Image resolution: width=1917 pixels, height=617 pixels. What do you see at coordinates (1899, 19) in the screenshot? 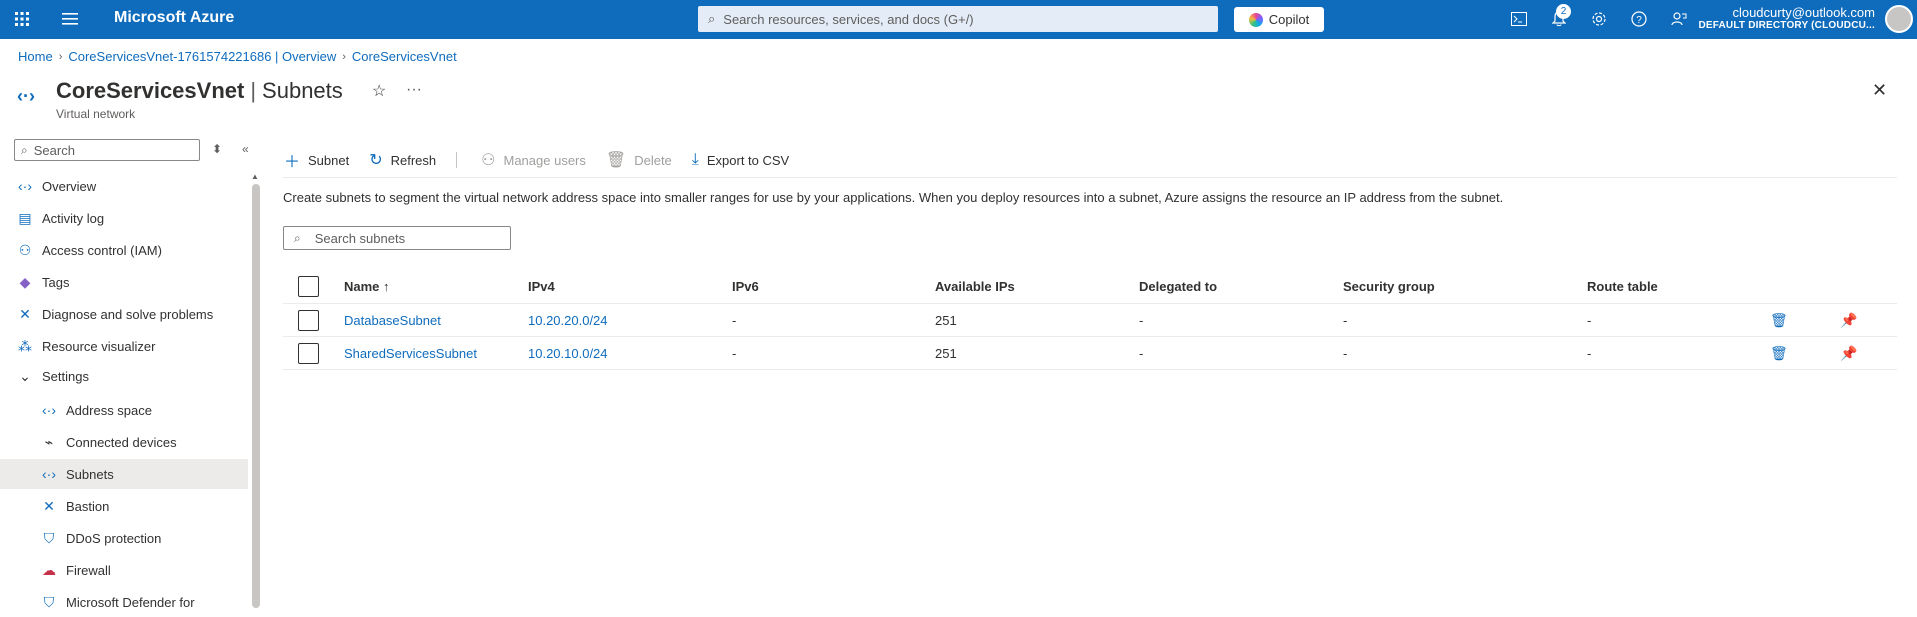
I see `avatar` at bounding box center [1899, 19].